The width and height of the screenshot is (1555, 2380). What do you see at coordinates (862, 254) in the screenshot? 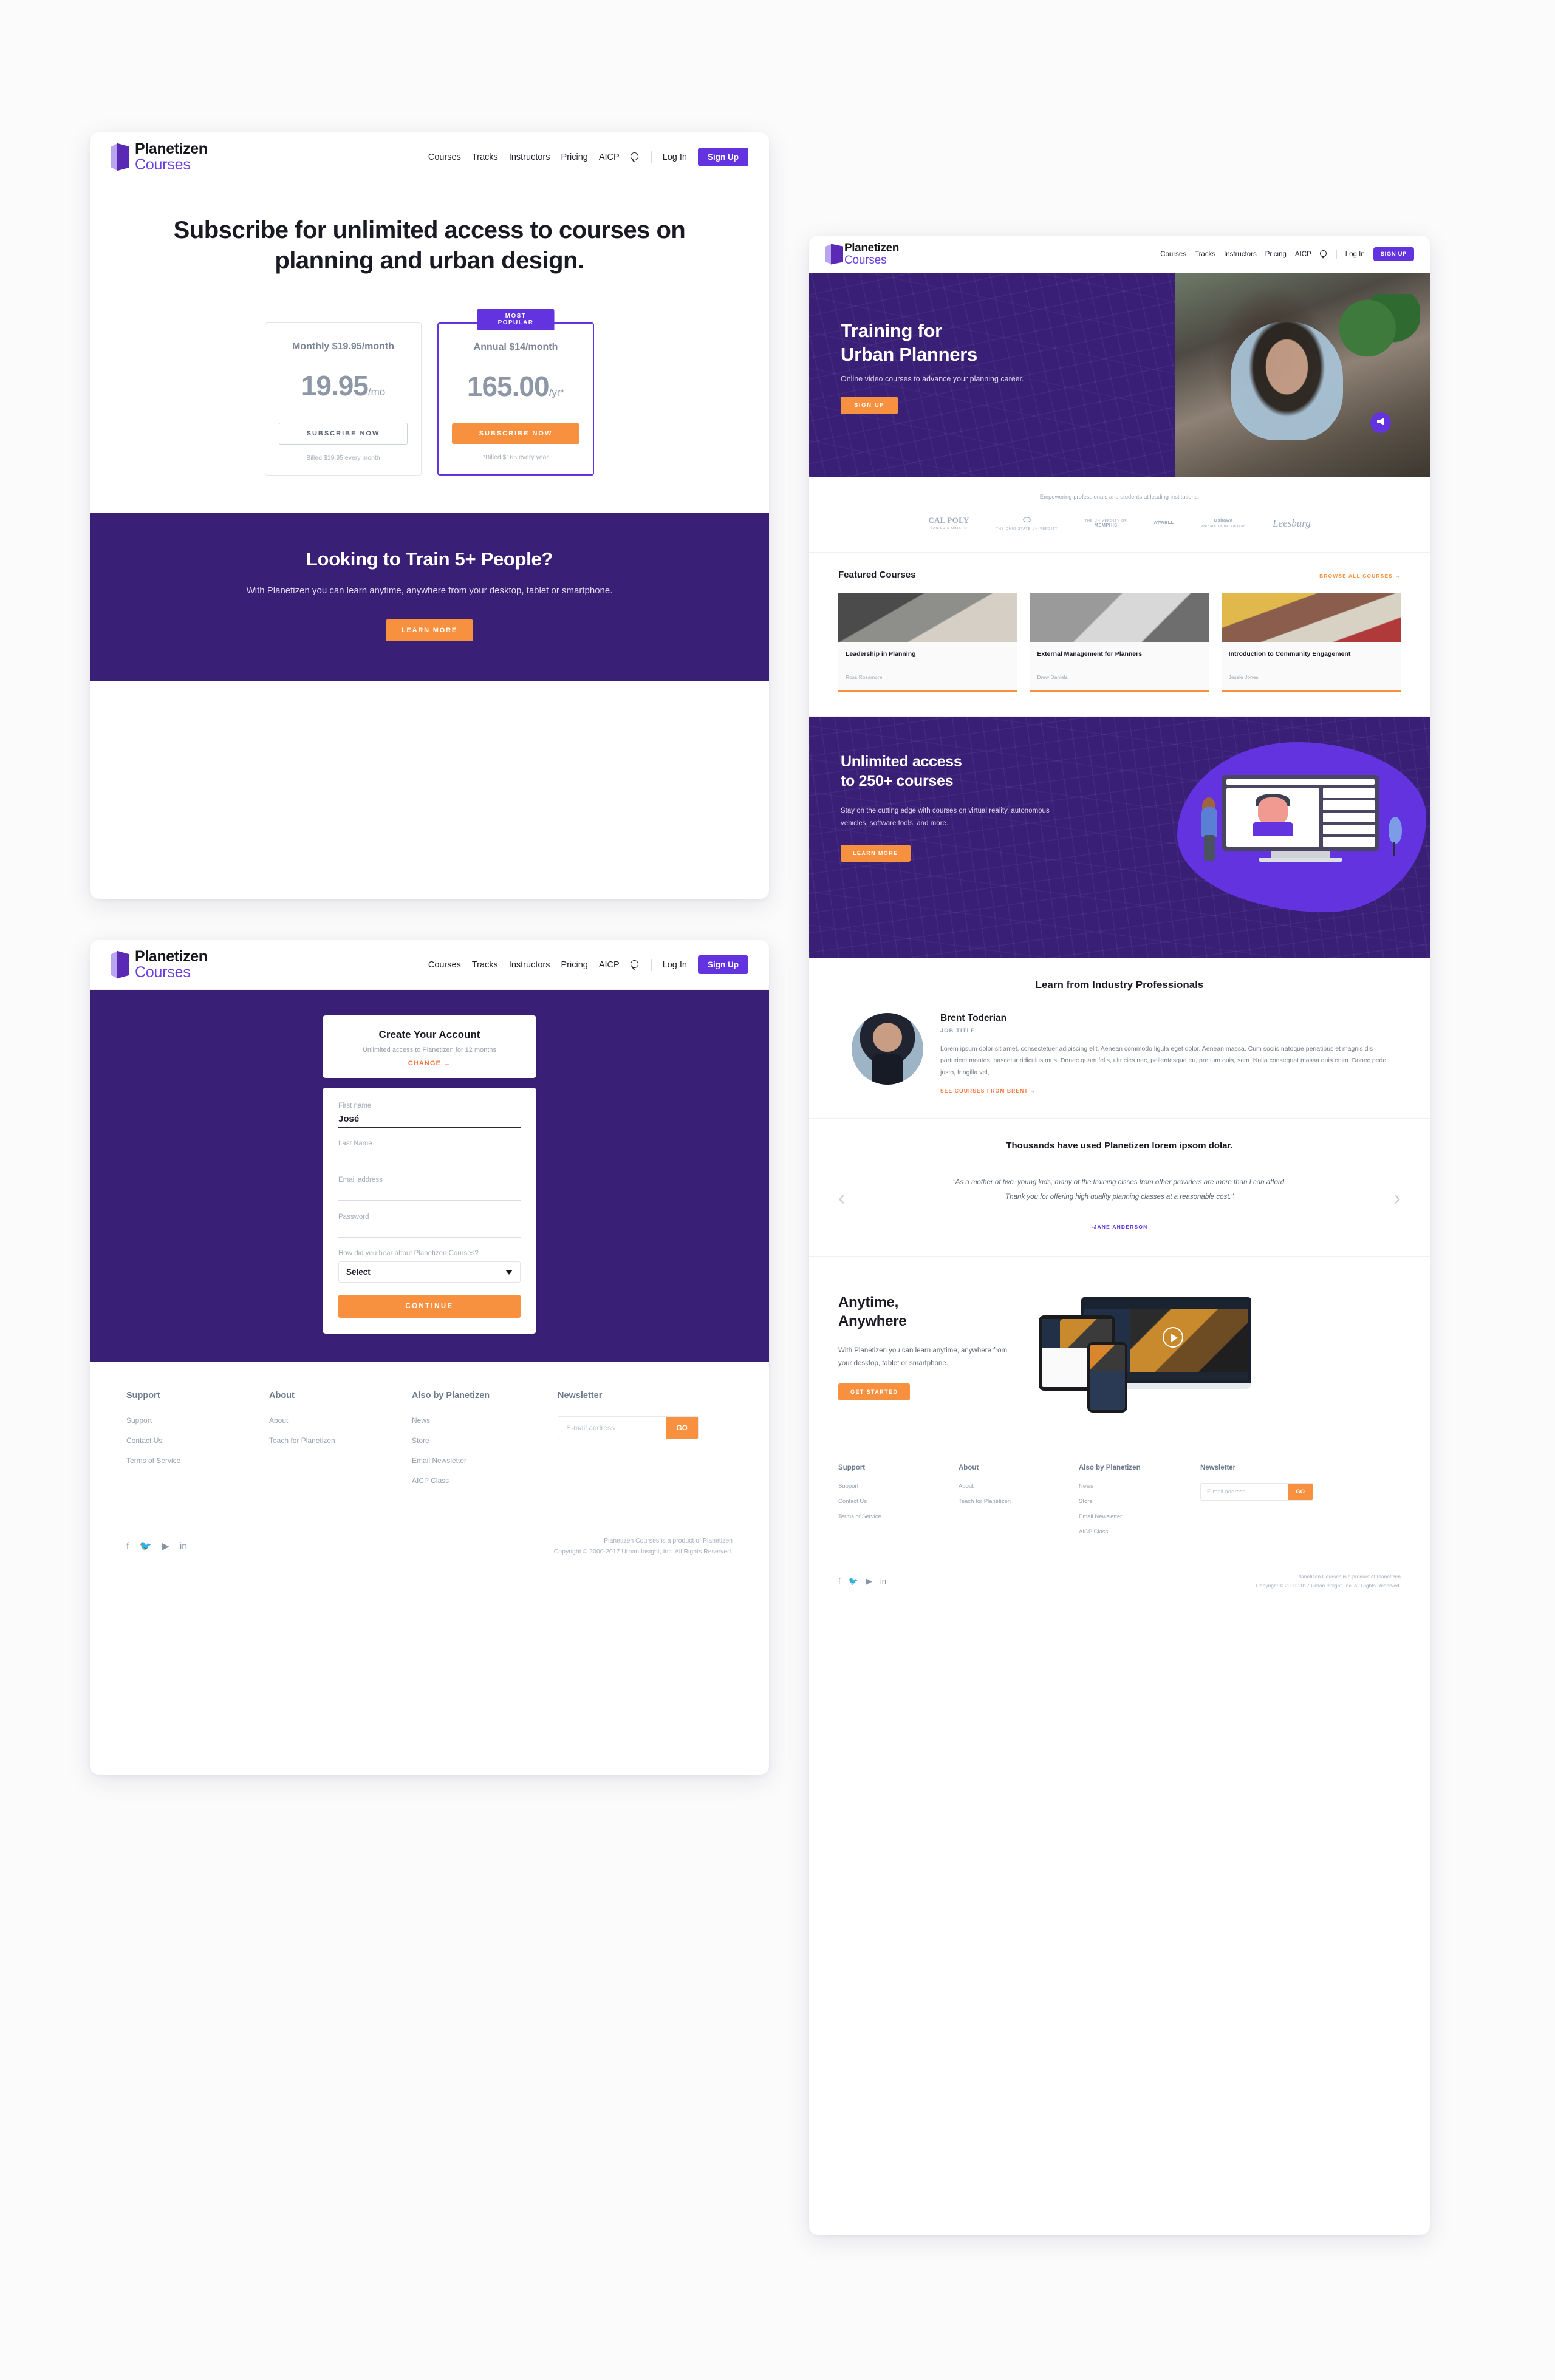
I see `brand-logo-home: Planetizen Courses` at bounding box center [862, 254].